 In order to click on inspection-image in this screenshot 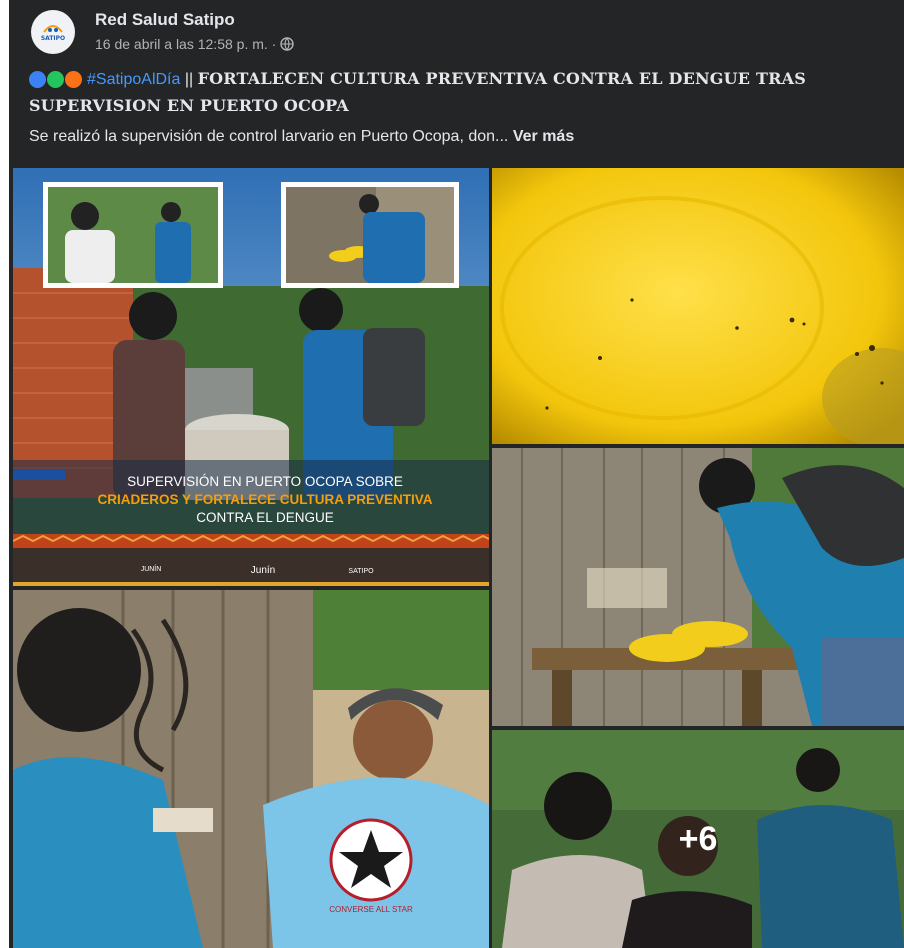, I will do `click(698, 587)`.